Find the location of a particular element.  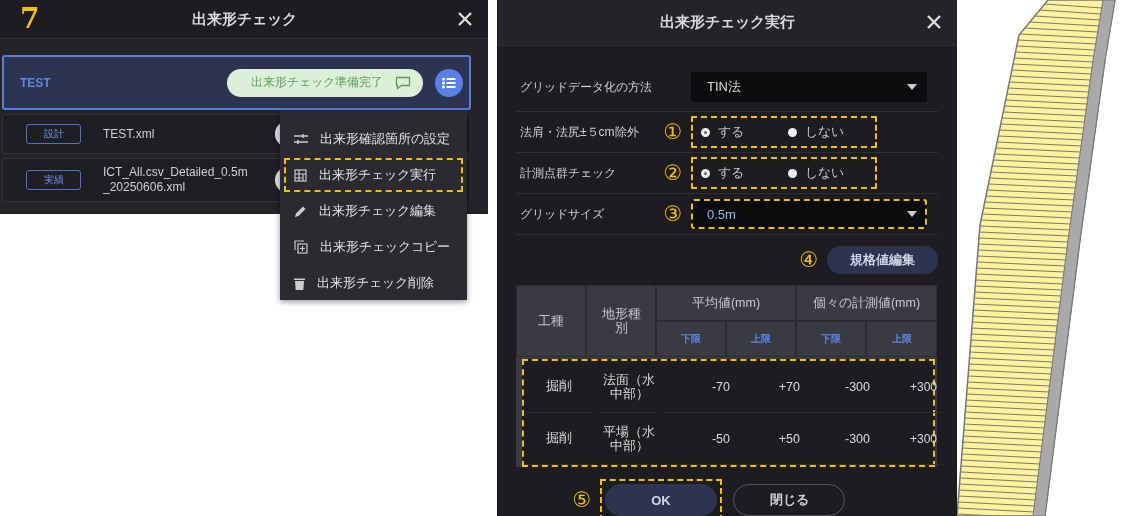

table-cell: +70 is located at coordinates (769, 387).